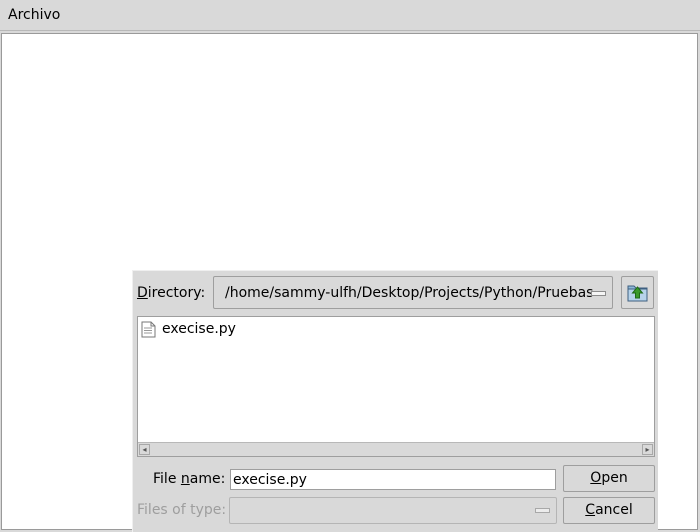  Describe the element at coordinates (350, 15) in the screenshot. I see `menu-bar: Archivo` at that location.